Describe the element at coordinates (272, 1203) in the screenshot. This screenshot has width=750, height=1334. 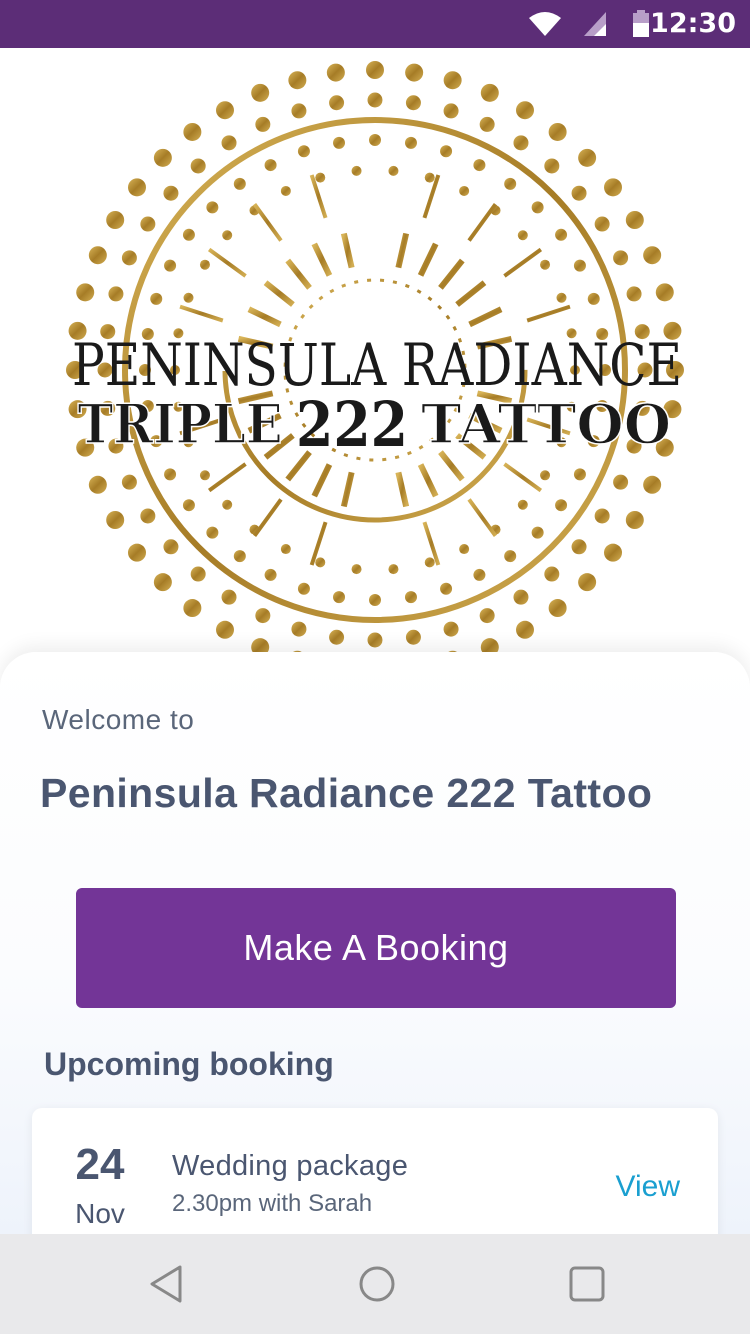
I see `booking-details: 2.30pm with Sarah` at that location.